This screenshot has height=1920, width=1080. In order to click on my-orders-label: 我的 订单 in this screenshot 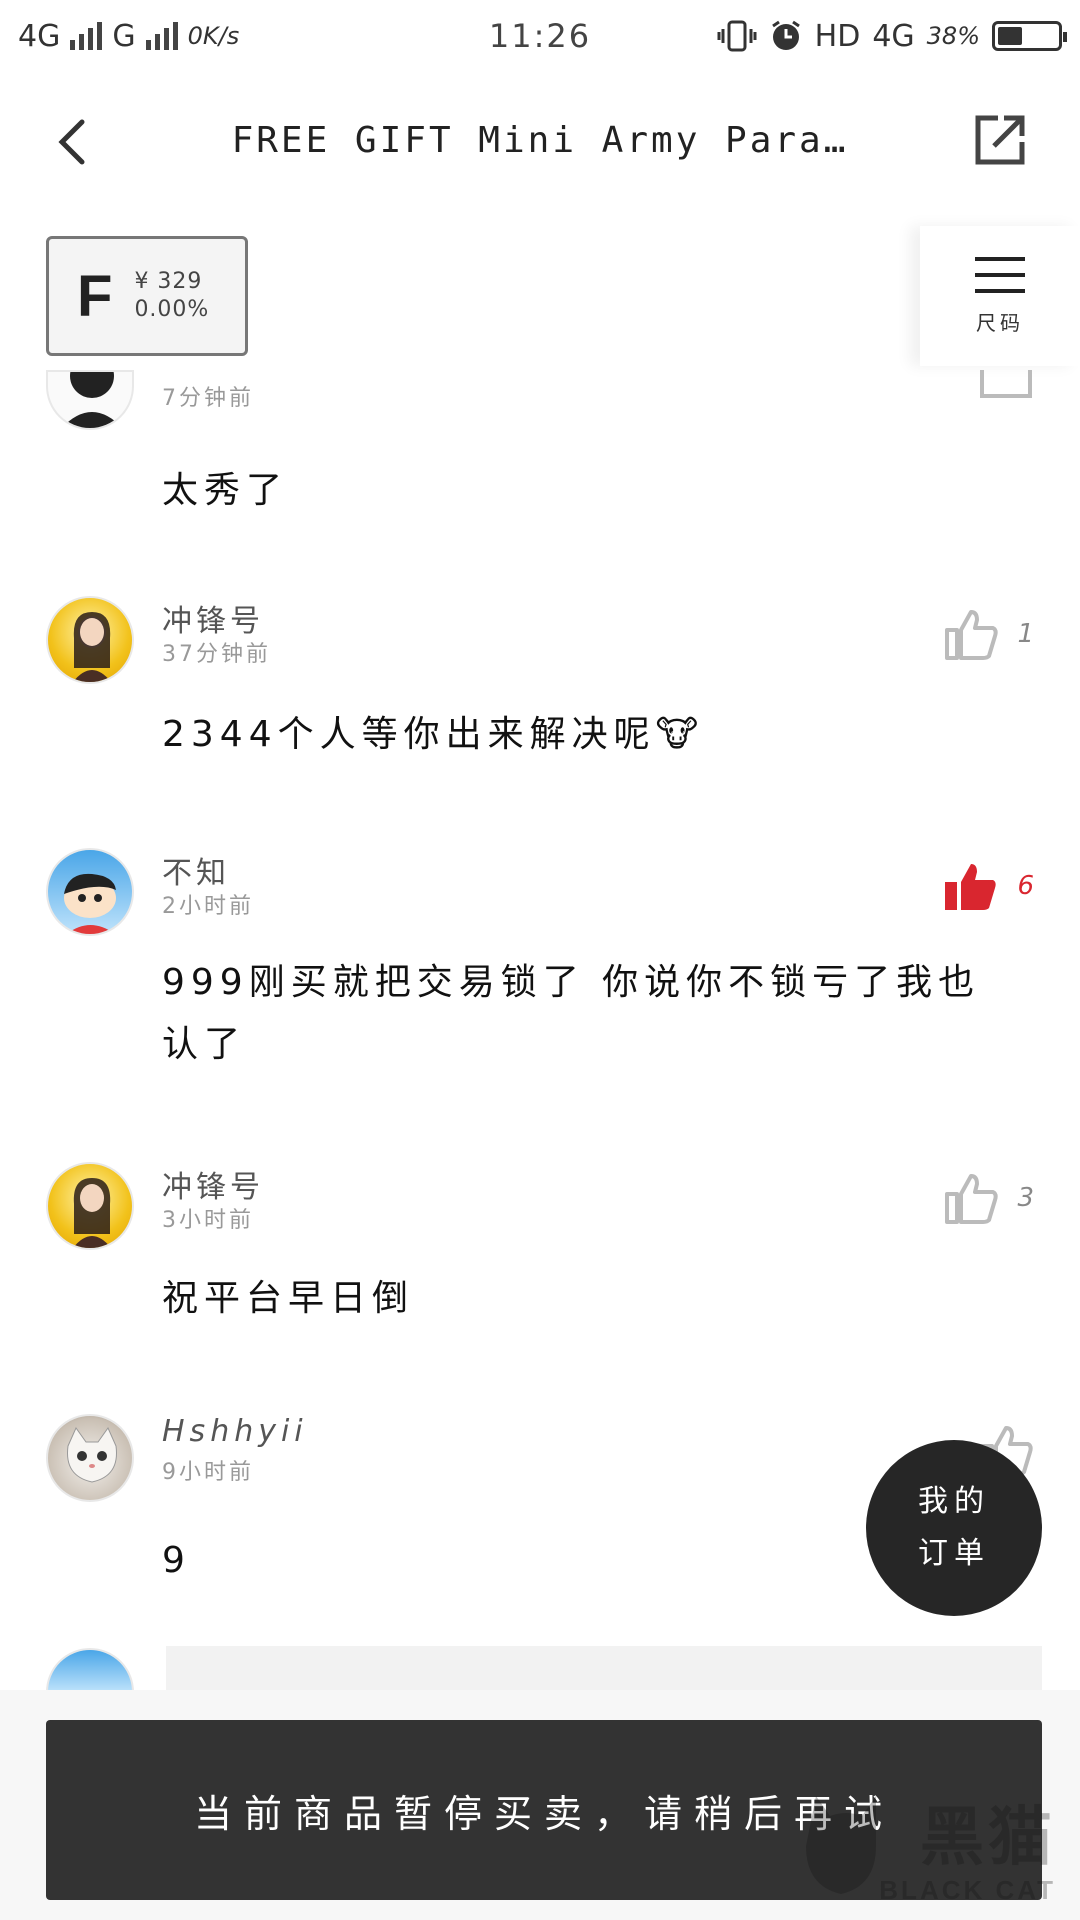, I will do `click(954, 1528)`.